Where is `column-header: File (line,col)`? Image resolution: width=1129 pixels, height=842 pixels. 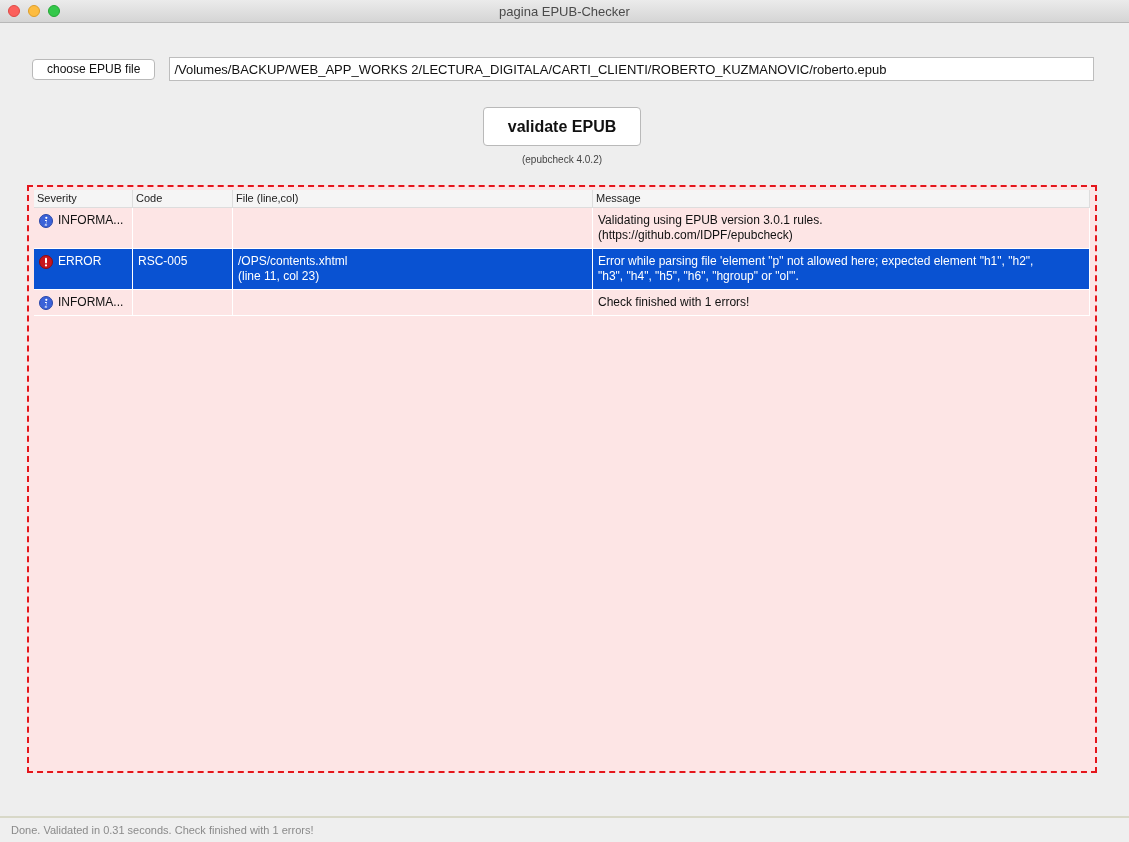 column-header: File (line,col) is located at coordinates (413, 198).